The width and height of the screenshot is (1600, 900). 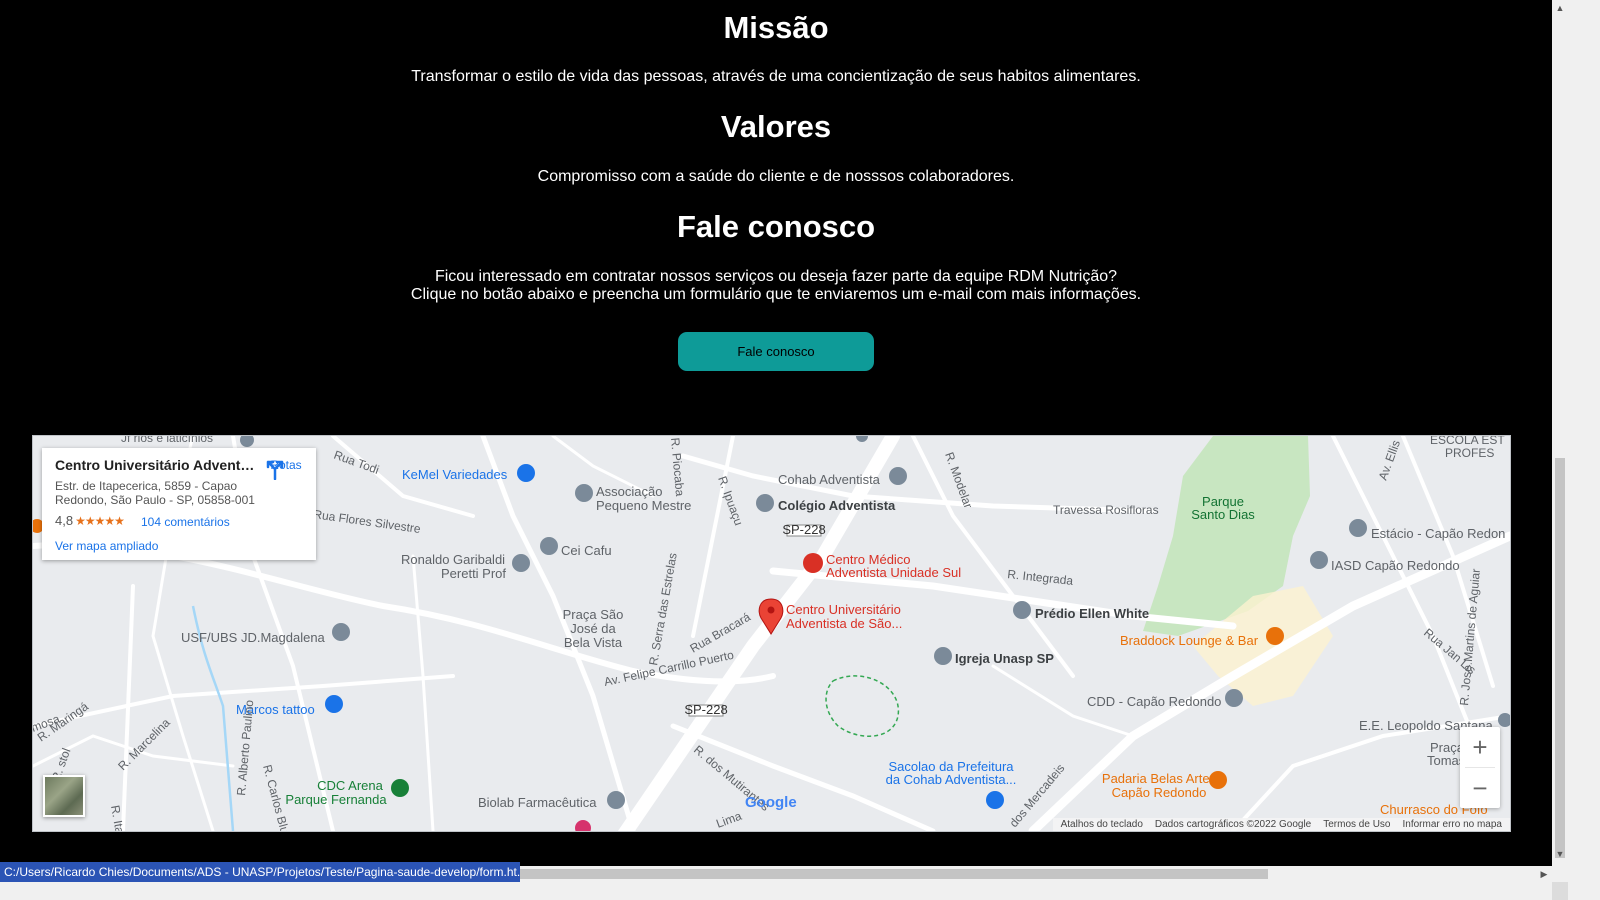 What do you see at coordinates (1159, 778) in the screenshot?
I see `label-padaria-1: Padaria Belas Artes` at bounding box center [1159, 778].